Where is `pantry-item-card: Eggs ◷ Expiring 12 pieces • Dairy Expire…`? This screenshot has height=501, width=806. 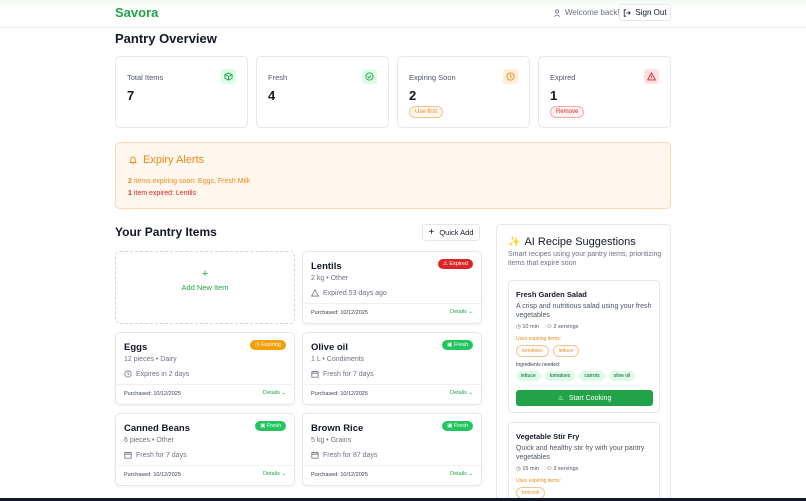 pantry-item-card: Eggs ◷ Expiring 12 pieces • Dairy Expire… is located at coordinates (205, 368).